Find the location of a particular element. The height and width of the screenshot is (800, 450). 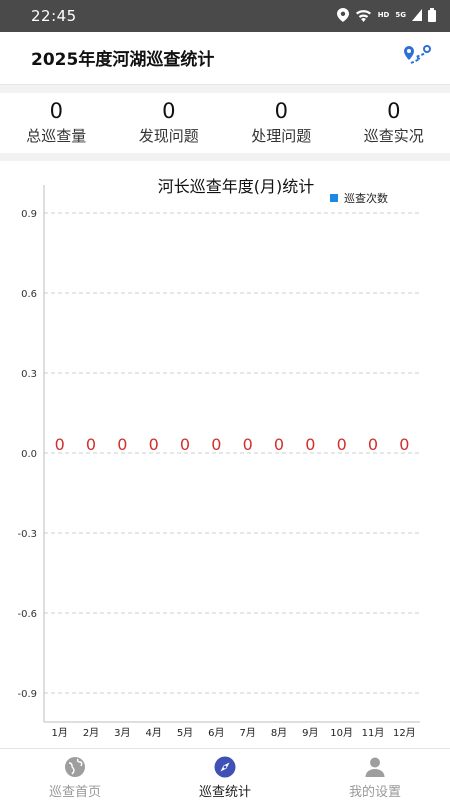

tab-patrol-home: 巡查首页 is located at coordinates (75, 774).